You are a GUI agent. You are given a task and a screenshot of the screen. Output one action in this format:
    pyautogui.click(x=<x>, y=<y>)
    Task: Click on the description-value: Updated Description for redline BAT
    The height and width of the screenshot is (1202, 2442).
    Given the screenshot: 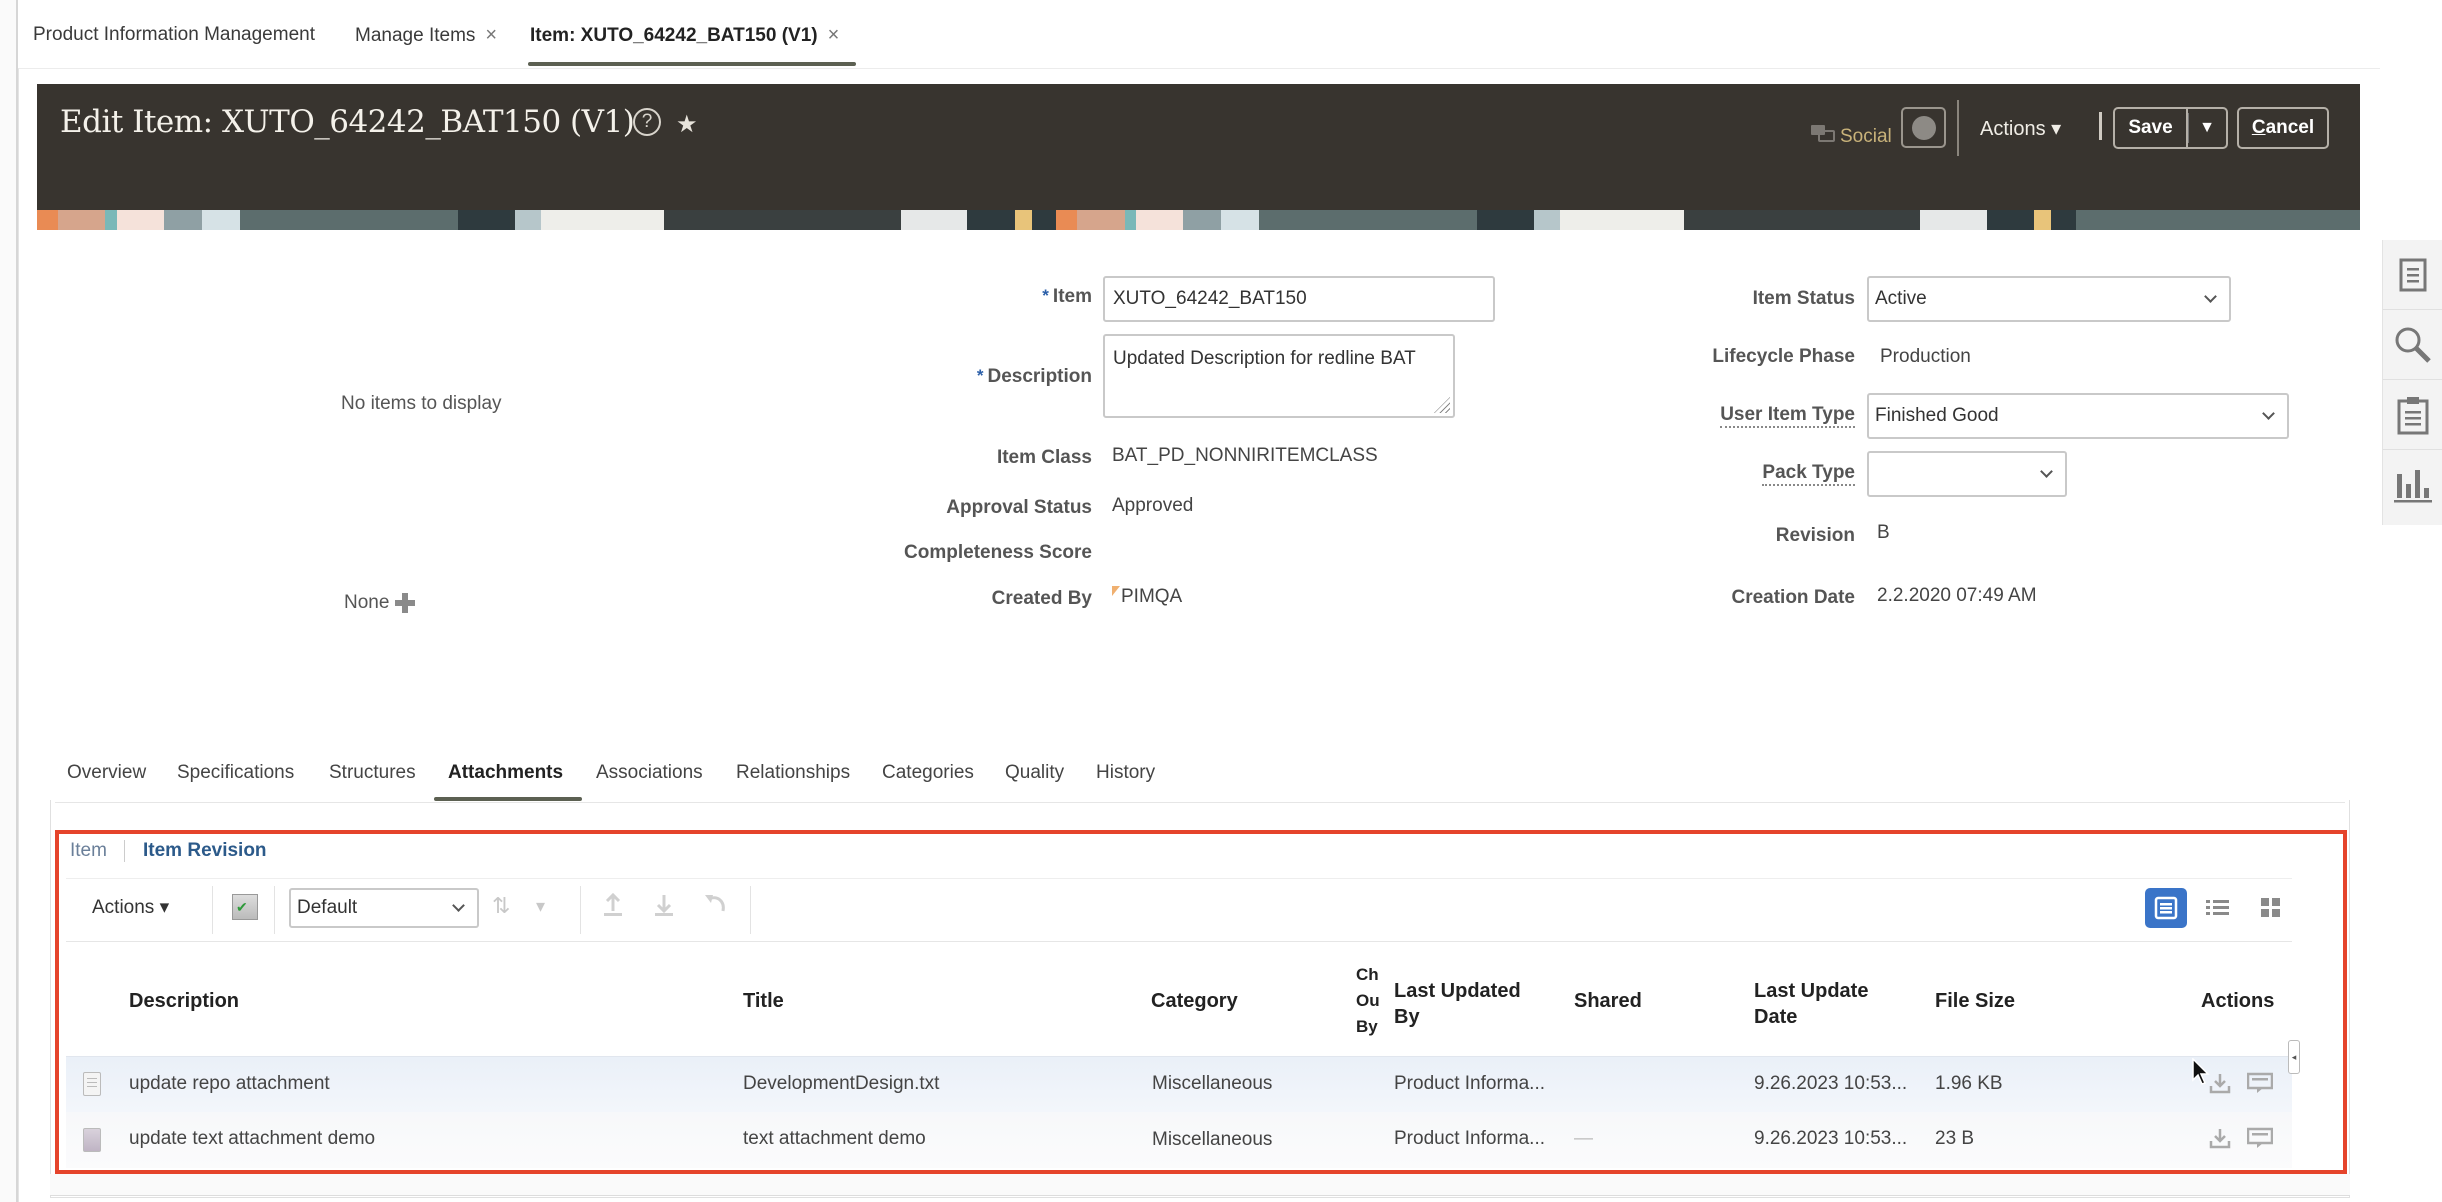 What is the action you would take?
    pyautogui.click(x=1264, y=358)
    